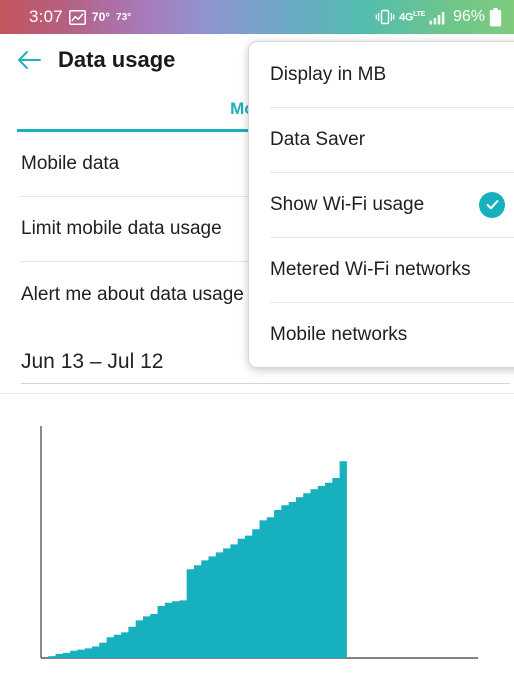 The width and height of the screenshot is (514, 700). Describe the element at coordinates (385, 17) in the screenshot. I see `vibrate-icon` at that location.